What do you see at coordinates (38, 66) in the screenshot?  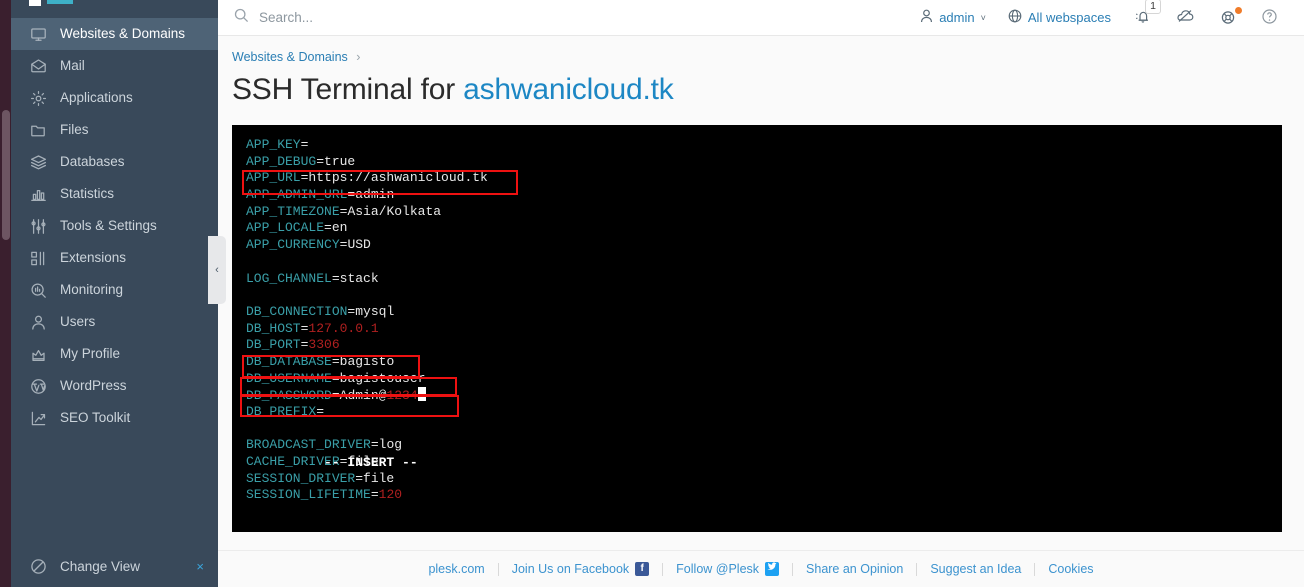 I see `envelope-icon` at bounding box center [38, 66].